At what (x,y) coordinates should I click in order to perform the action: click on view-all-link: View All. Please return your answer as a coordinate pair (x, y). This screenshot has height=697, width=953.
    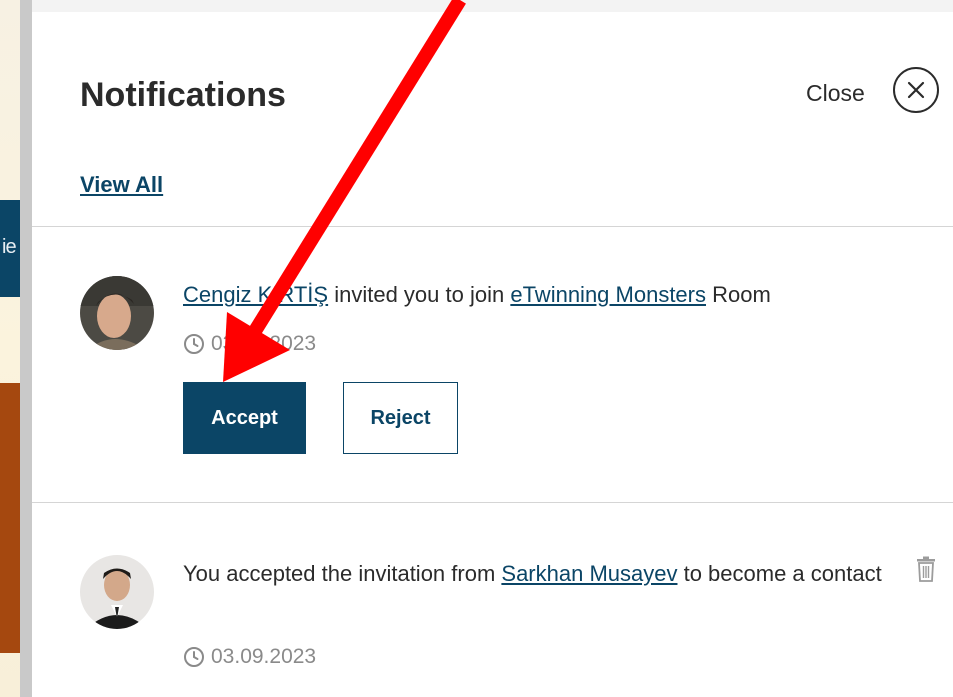
    Looking at the image, I should click on (121, 185).